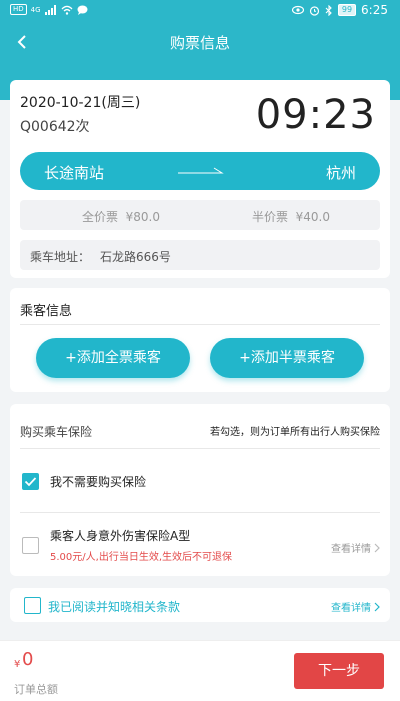  Describe the element at coordinates (351, 608) in the screenshot. I see `terms-detail-label: 查看详情` at that location.